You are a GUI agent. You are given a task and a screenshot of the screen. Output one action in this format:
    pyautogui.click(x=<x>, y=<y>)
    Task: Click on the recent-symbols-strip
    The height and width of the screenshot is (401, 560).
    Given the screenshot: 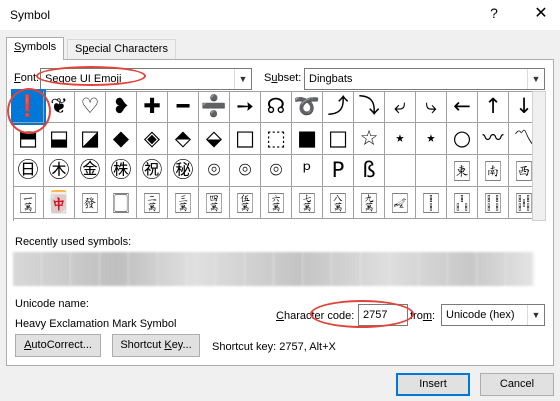 What is the action you would take?
    pyautogui.click(x=274, y=269)
    